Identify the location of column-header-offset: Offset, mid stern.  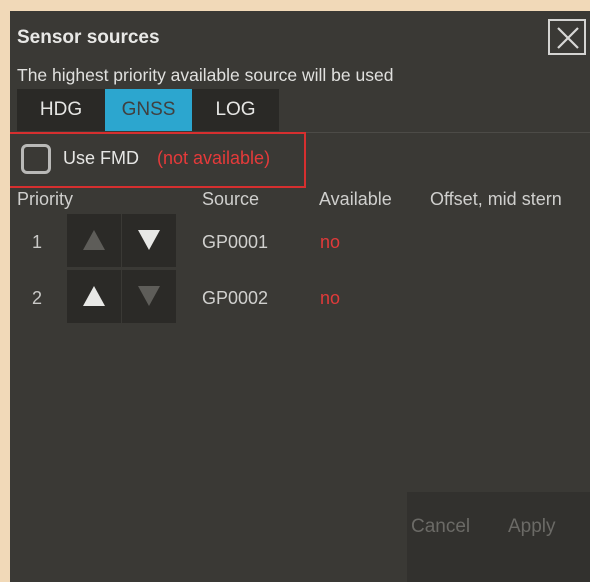
(496, 199).